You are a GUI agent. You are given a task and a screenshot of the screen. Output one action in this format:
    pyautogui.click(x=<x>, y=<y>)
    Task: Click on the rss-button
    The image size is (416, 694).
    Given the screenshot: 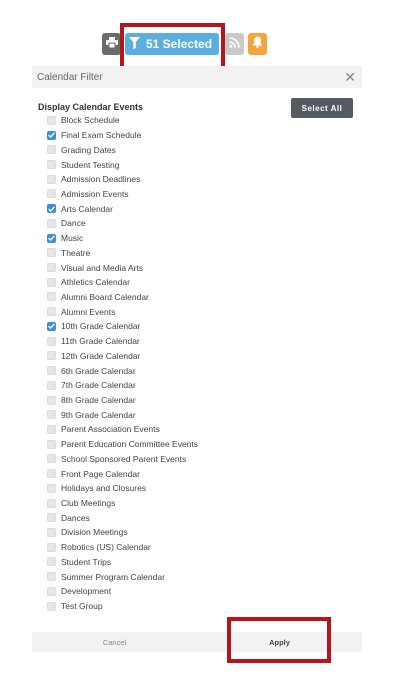 What is the action you would take?
    pyautogui.click(x=234, y=44)
    